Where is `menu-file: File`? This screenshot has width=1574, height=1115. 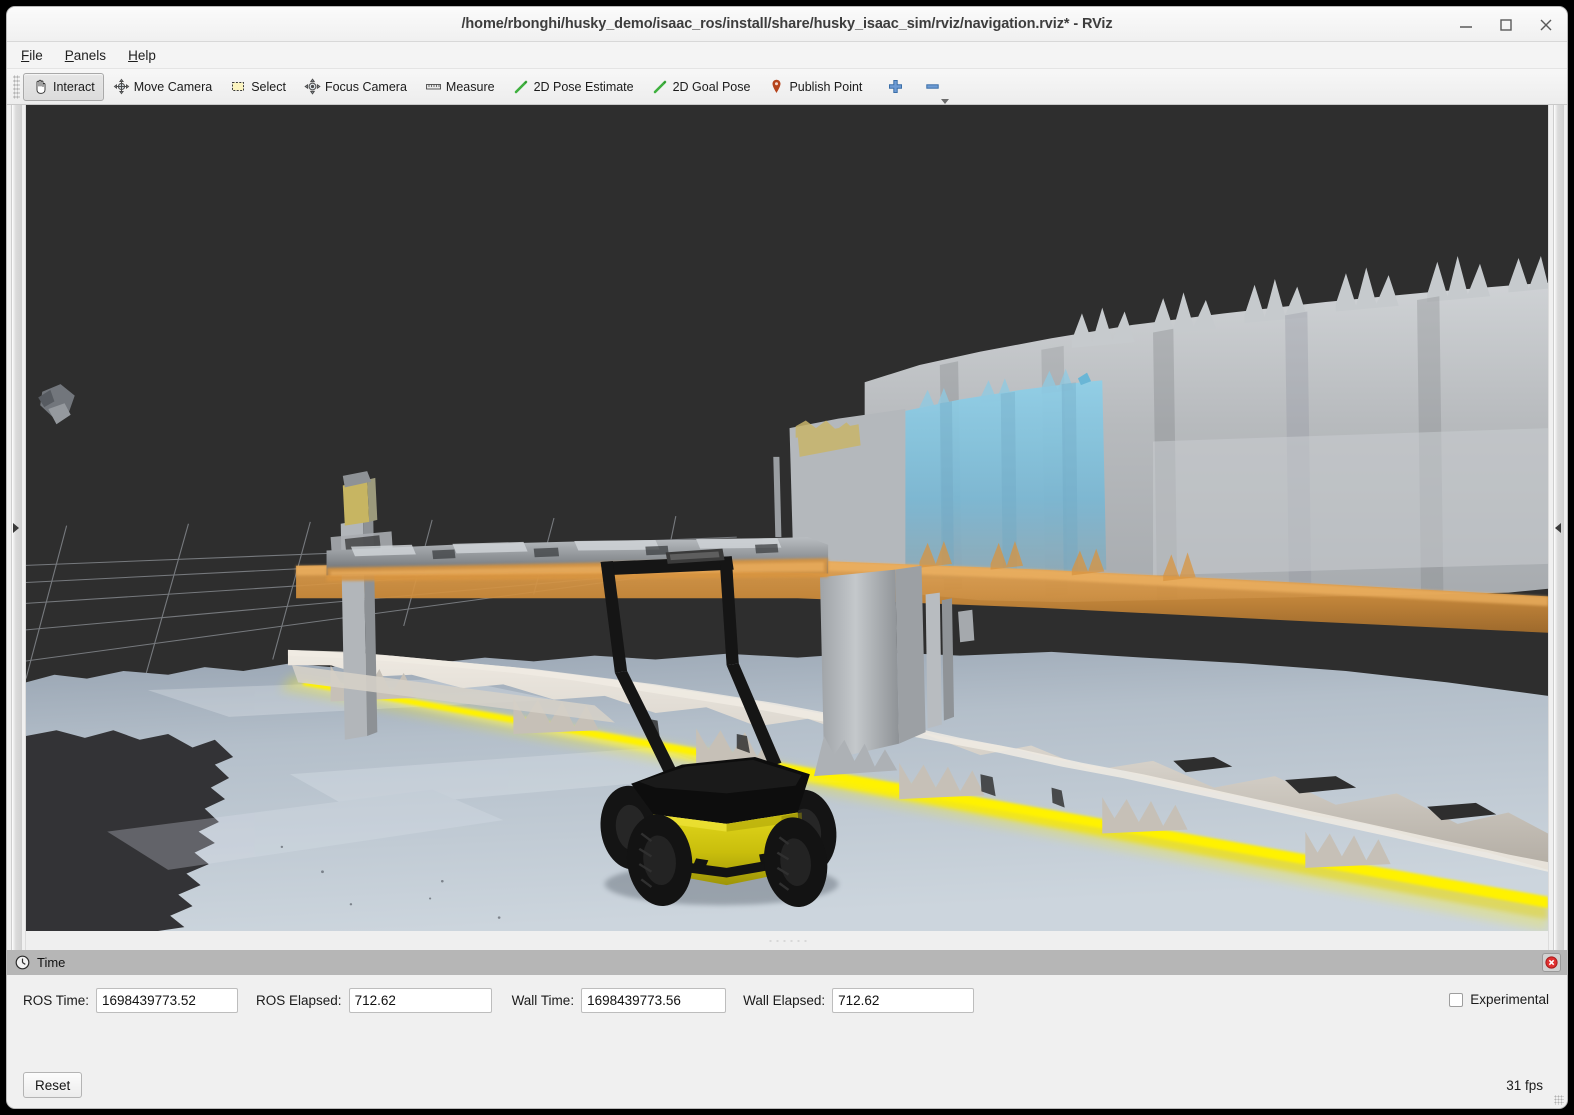
menu-file: File is located at coordinates (32, 55).